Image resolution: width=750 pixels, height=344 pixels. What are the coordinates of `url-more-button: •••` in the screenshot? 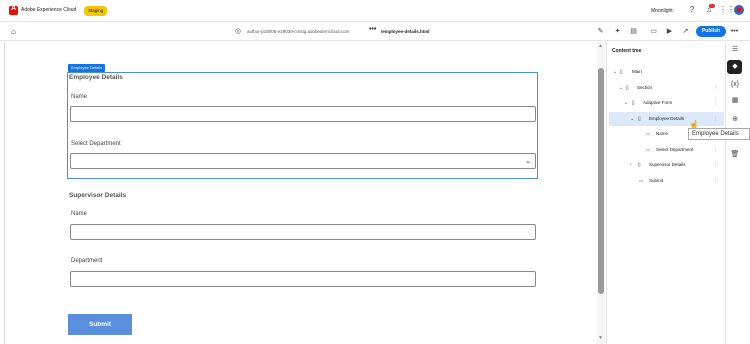 It's located at (372, 29).